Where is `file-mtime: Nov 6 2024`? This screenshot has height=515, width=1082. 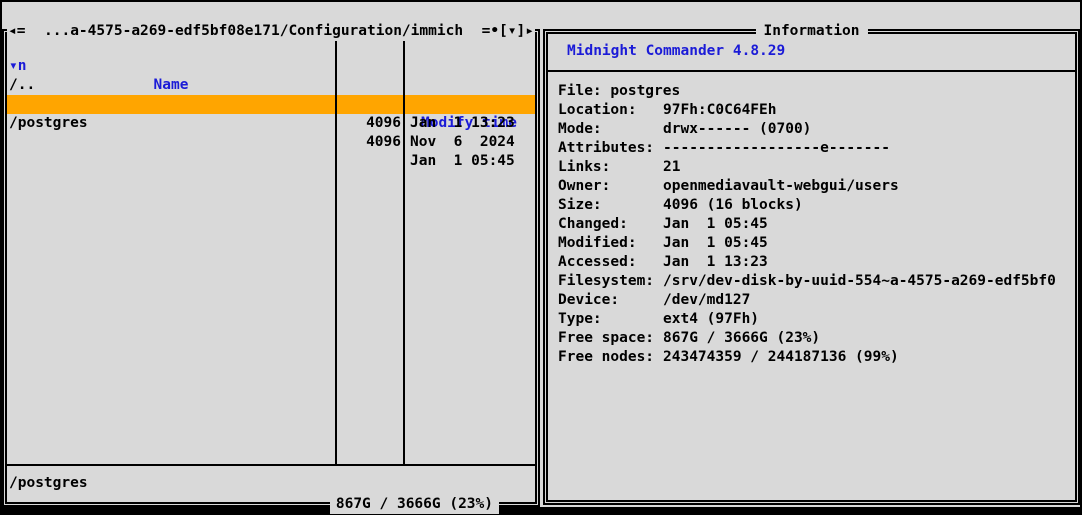
file-mtime: Nov 6 2024 is located at coordinates (462, 142).